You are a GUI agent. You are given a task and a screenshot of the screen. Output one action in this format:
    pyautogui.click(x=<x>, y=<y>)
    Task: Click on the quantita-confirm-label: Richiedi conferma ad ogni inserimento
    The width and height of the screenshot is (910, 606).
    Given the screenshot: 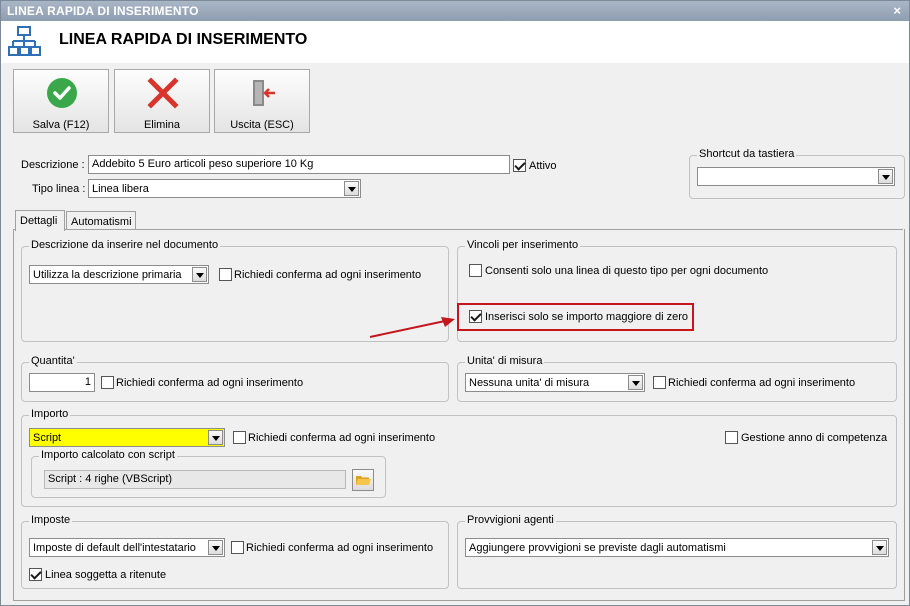 What is the action you would take?
    pyautogui.click(x=210, y=383)
    